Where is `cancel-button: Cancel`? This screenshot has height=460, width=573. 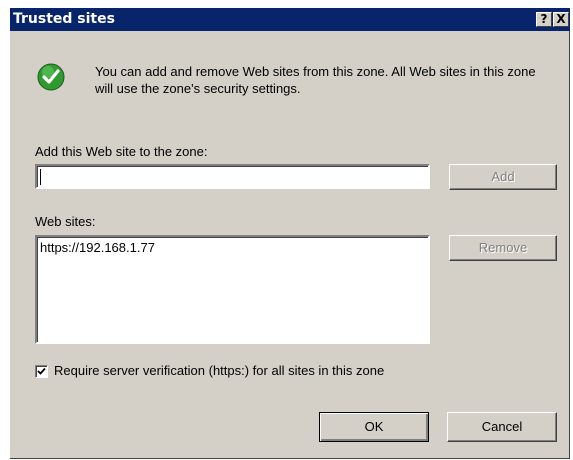
cancel-button: Cancel is located at coordinates (502, 427).